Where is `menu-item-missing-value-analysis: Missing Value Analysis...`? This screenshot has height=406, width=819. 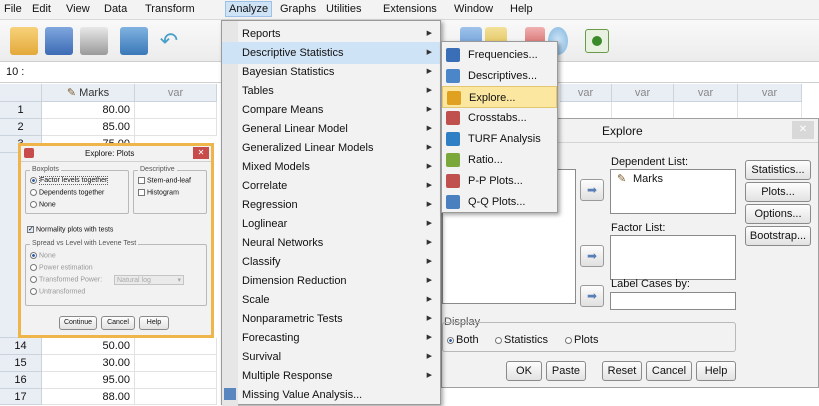
menu-item-missing-value-analysis: Missing Value Analysis... is located at coordinates (331, 395).